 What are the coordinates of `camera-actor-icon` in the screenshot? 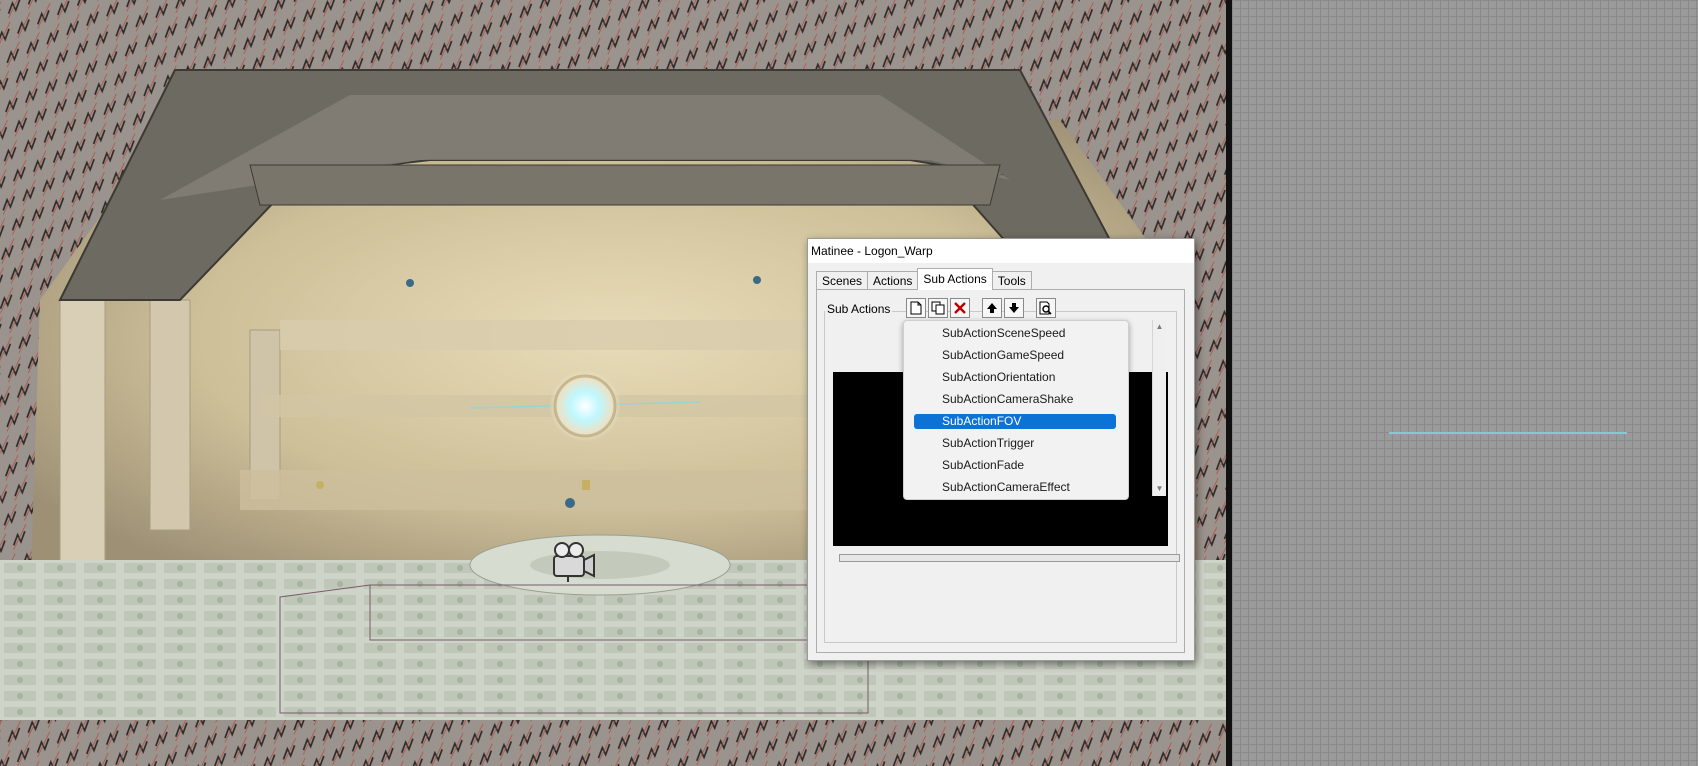 It's located at (574, 562).